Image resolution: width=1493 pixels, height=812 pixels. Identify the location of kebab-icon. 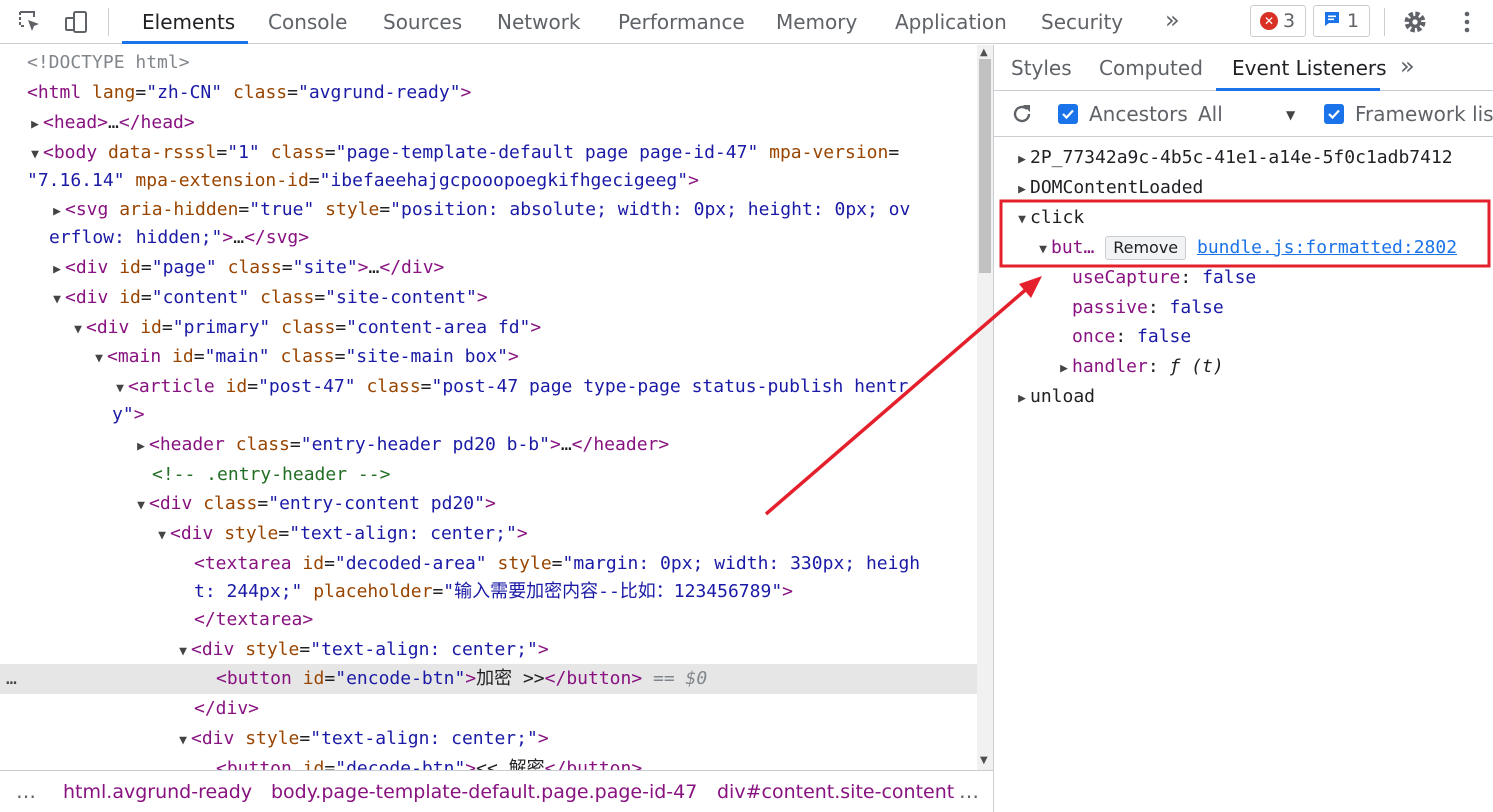
(1467, 22).